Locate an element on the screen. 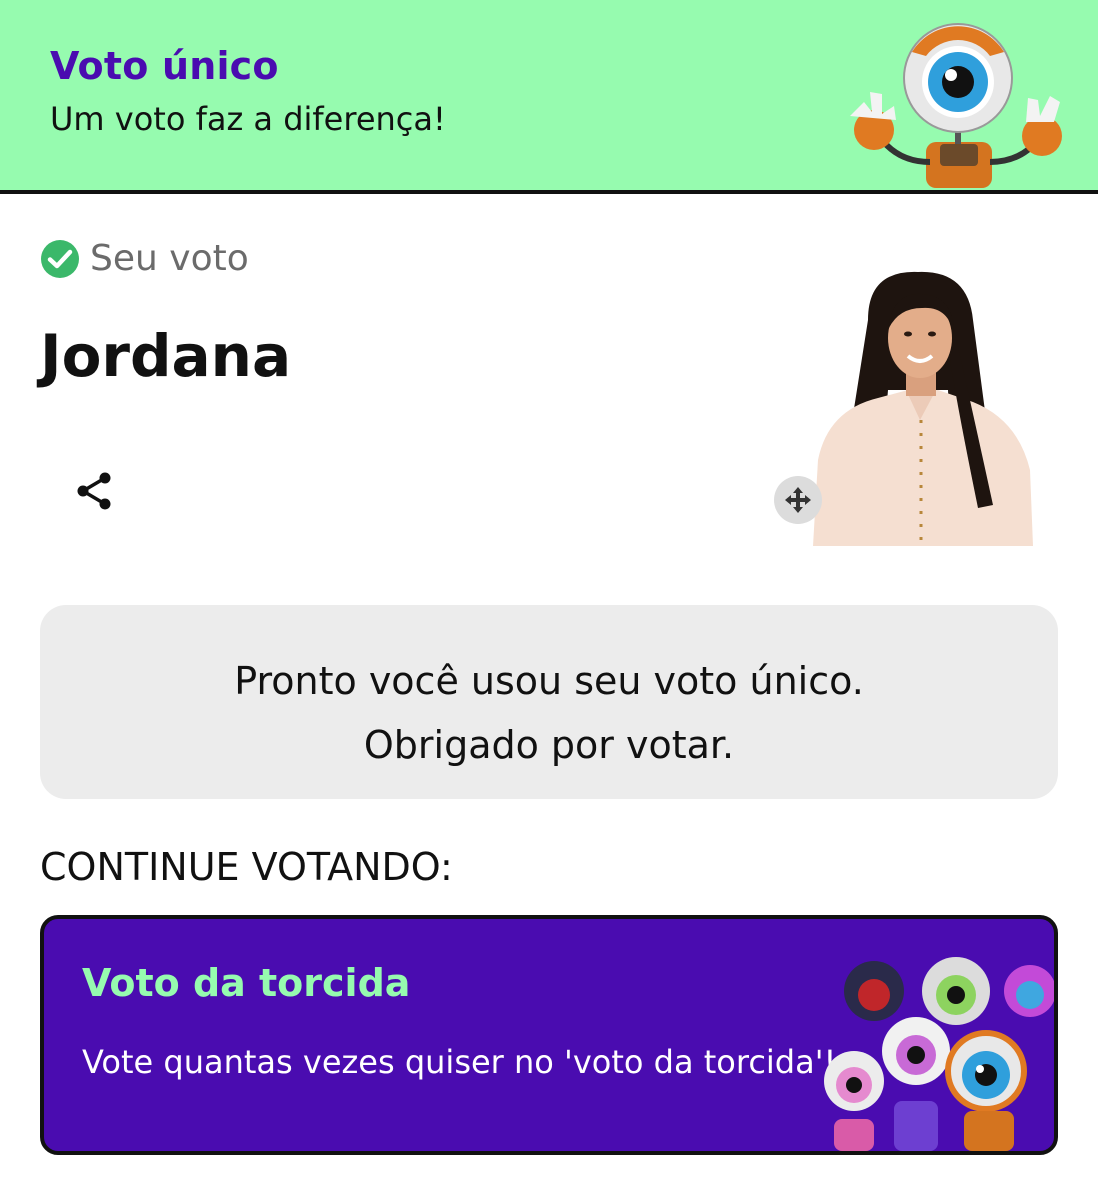 This screenshot has width=1098, height=1199. eye-robot-mascot-icon is located at coordinates (956, 105).